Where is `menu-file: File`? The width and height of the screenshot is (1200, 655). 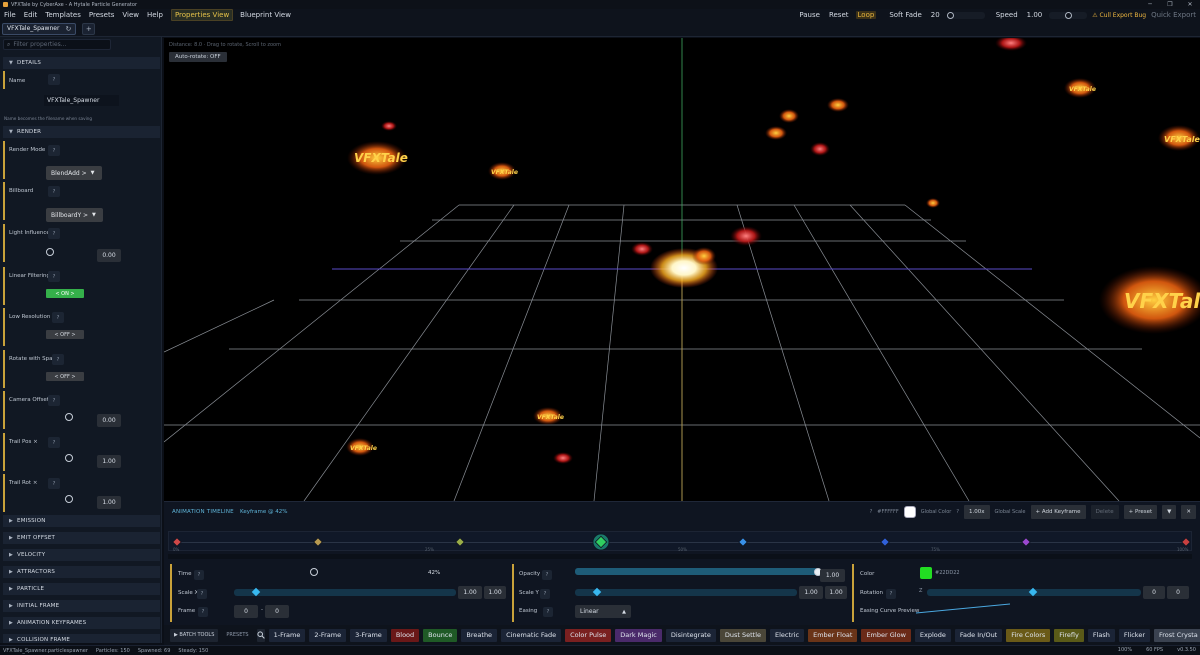 menu-file: File is located at coordinates (10, 15).